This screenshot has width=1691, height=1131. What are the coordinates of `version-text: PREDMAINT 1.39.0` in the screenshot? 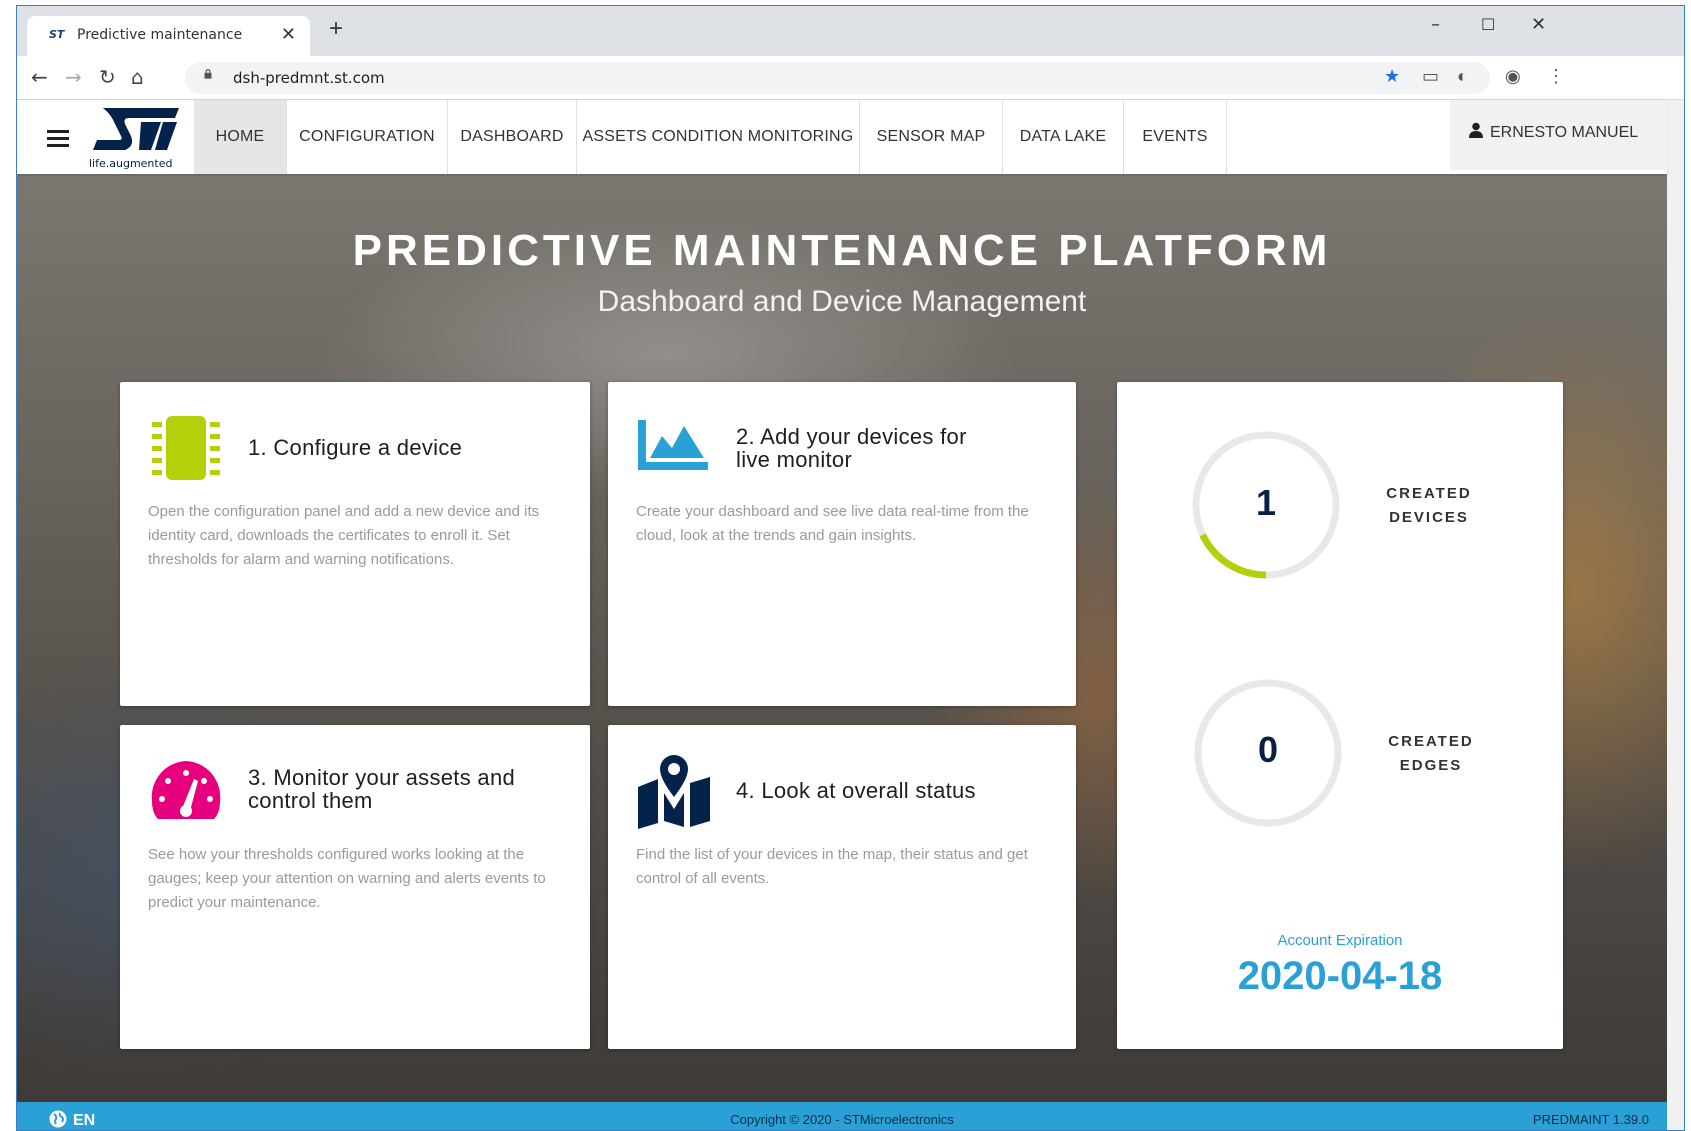 It's located at (1590, 1119).